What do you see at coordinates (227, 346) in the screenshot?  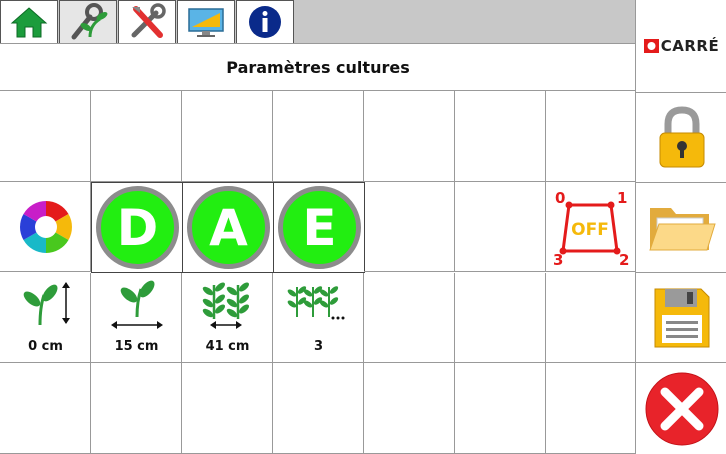 I see `row-spacing-value: 41 cm` at bounding box center [227, 346].